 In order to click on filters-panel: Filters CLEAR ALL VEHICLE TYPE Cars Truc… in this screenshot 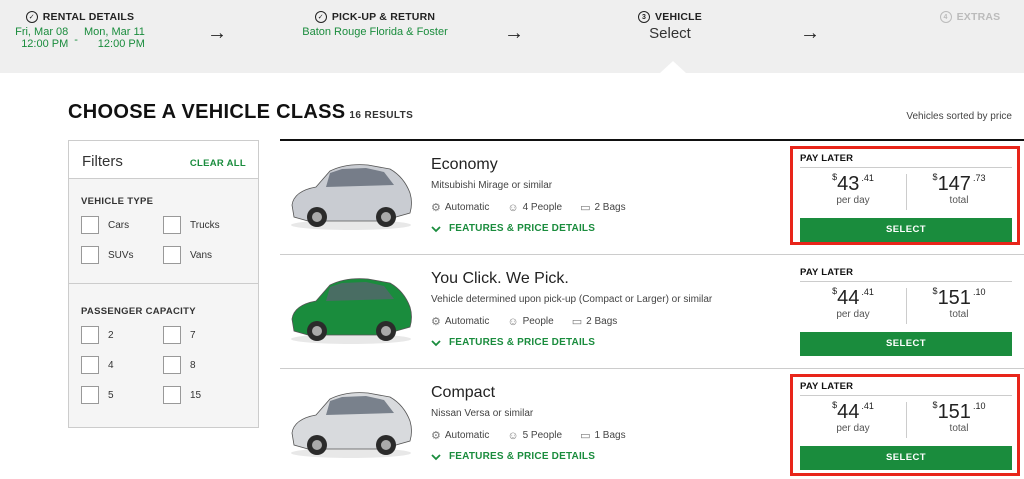, I will do `click(163, 284)`.